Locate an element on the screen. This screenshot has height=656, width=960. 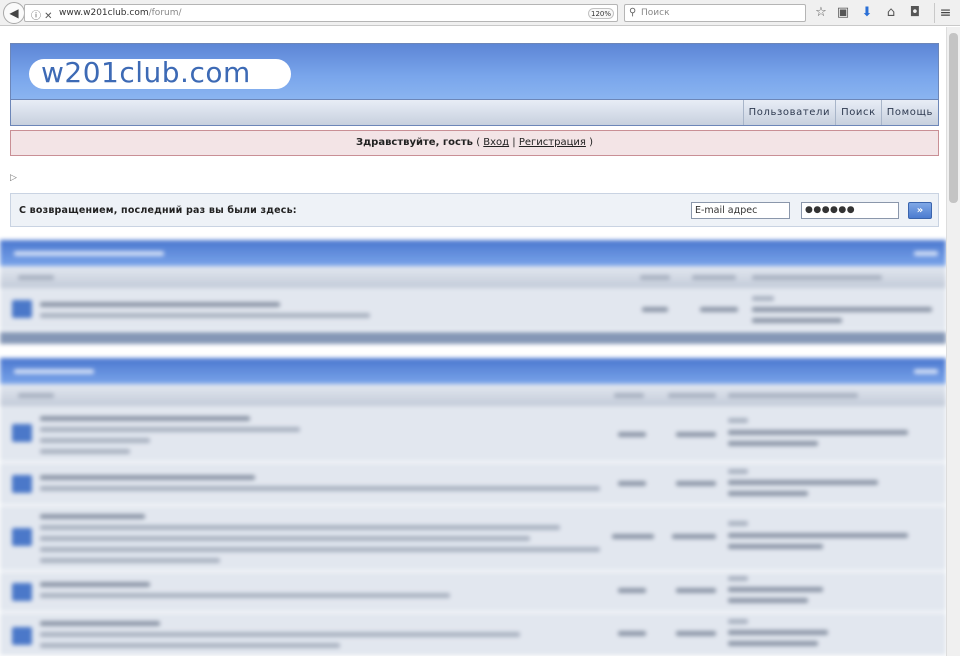
nav-users: Пользователи is located at coordinates (788, 112).